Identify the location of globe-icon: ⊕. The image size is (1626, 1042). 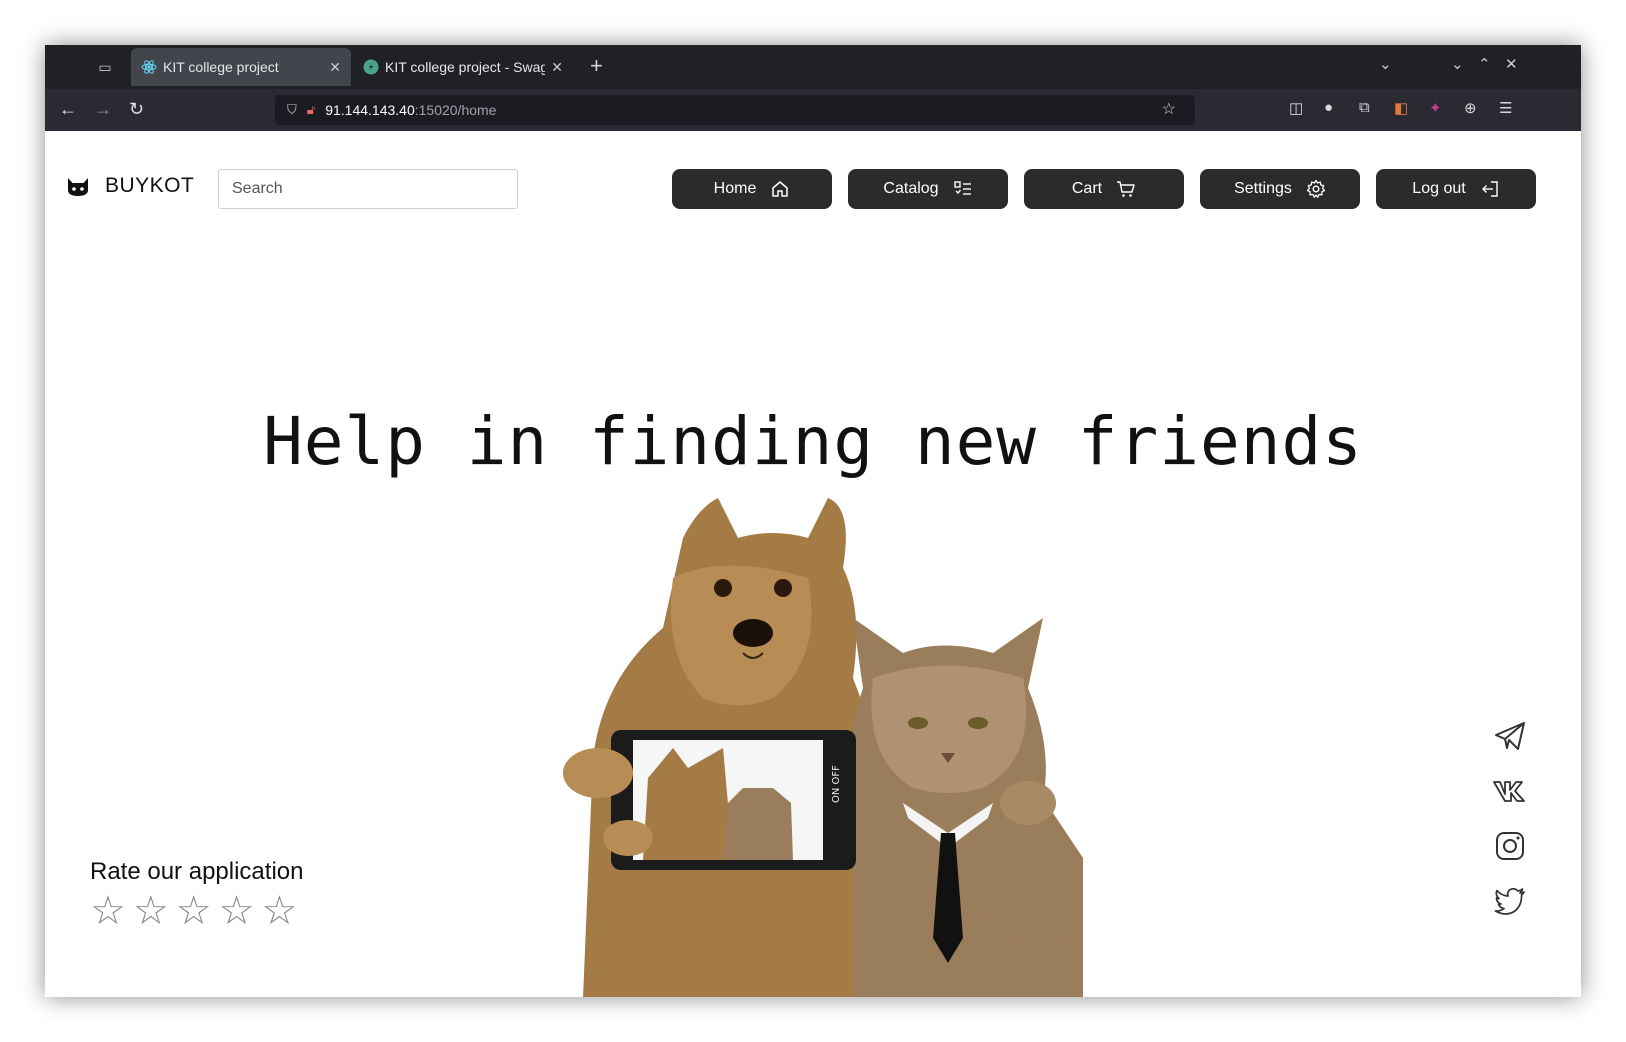
(1470, 108).